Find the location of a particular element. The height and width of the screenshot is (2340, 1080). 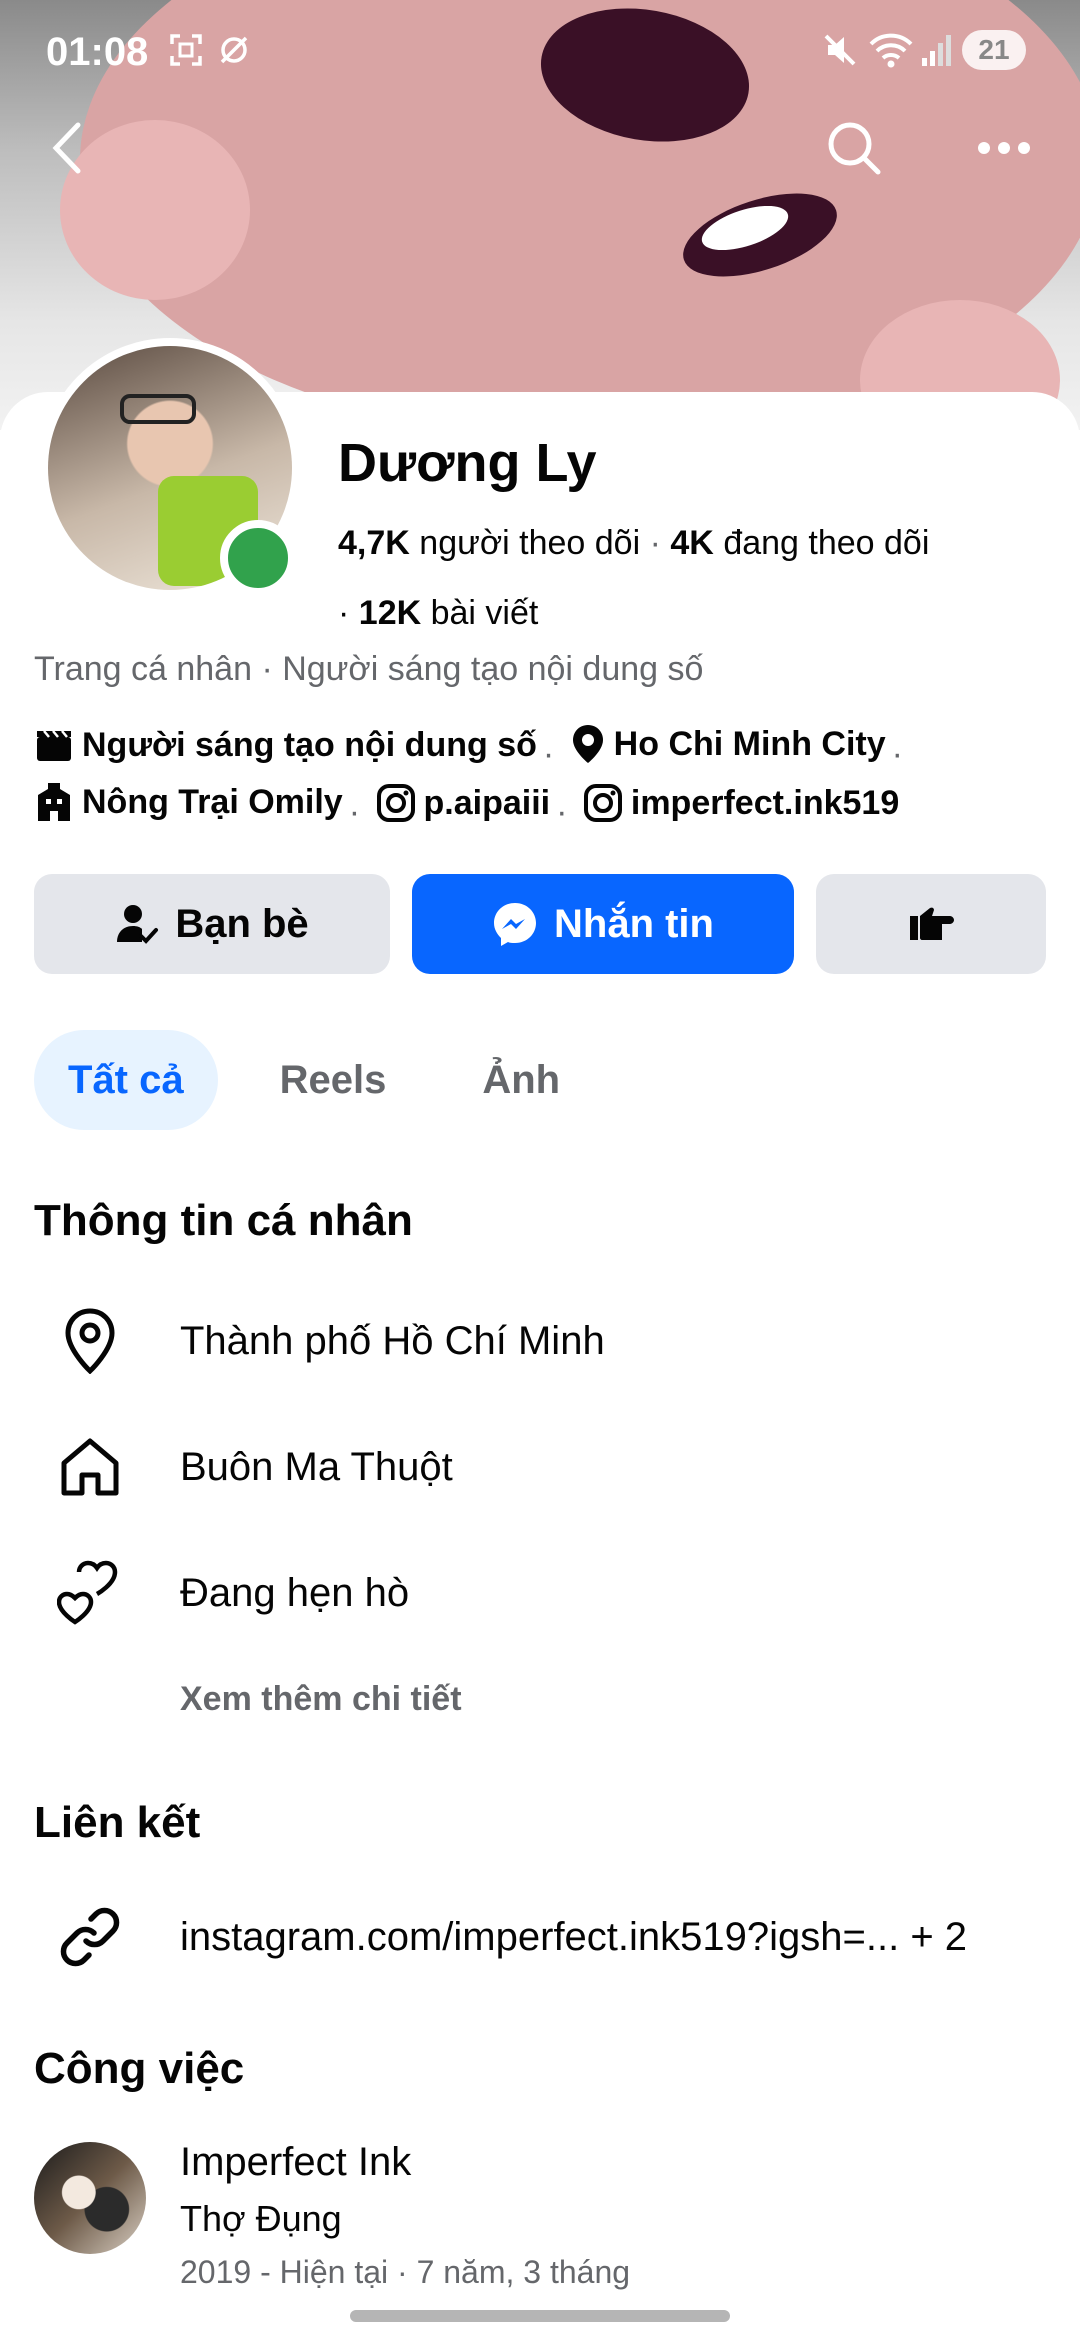

search-button is located at coordinates (854, 148).